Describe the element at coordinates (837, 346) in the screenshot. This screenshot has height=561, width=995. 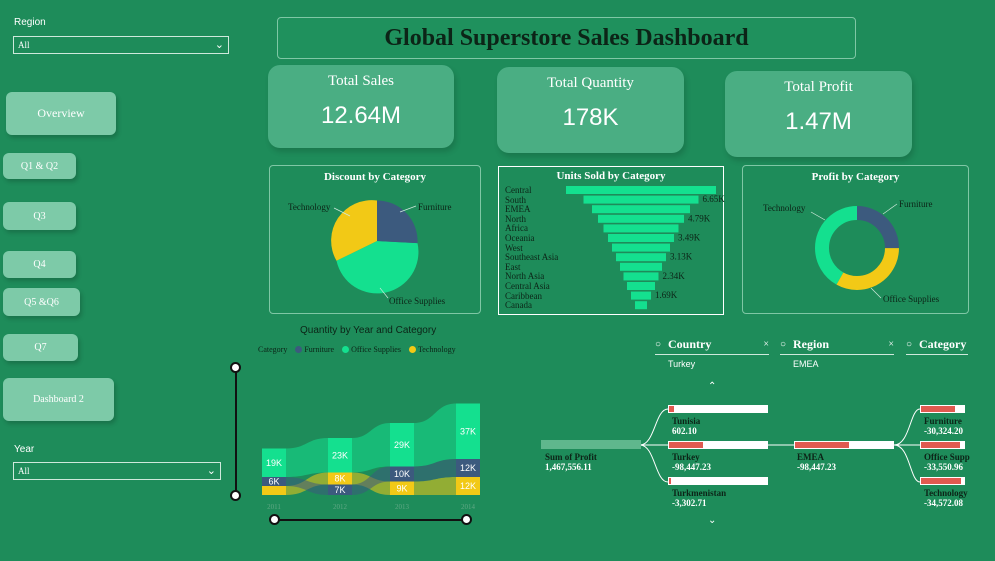
I see `region-header: Region` at that location.